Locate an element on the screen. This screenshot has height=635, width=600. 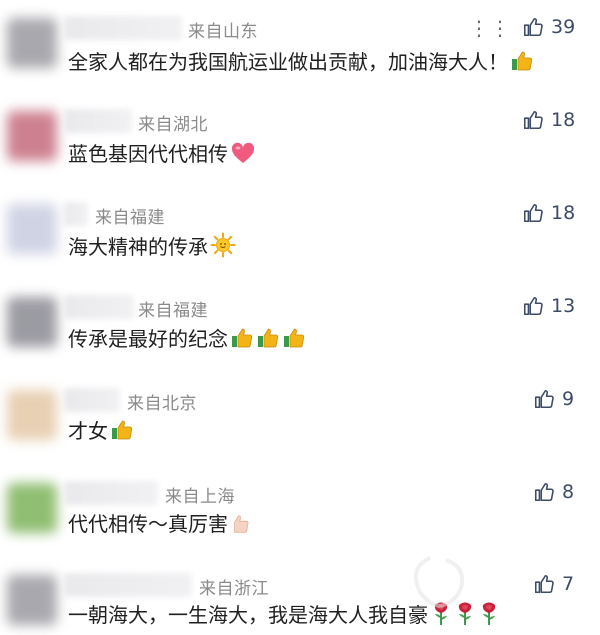
comment-text-row: 全家人都在为我国航运业做出贡献，加油海大人！ is located at coordinates (301, 62).